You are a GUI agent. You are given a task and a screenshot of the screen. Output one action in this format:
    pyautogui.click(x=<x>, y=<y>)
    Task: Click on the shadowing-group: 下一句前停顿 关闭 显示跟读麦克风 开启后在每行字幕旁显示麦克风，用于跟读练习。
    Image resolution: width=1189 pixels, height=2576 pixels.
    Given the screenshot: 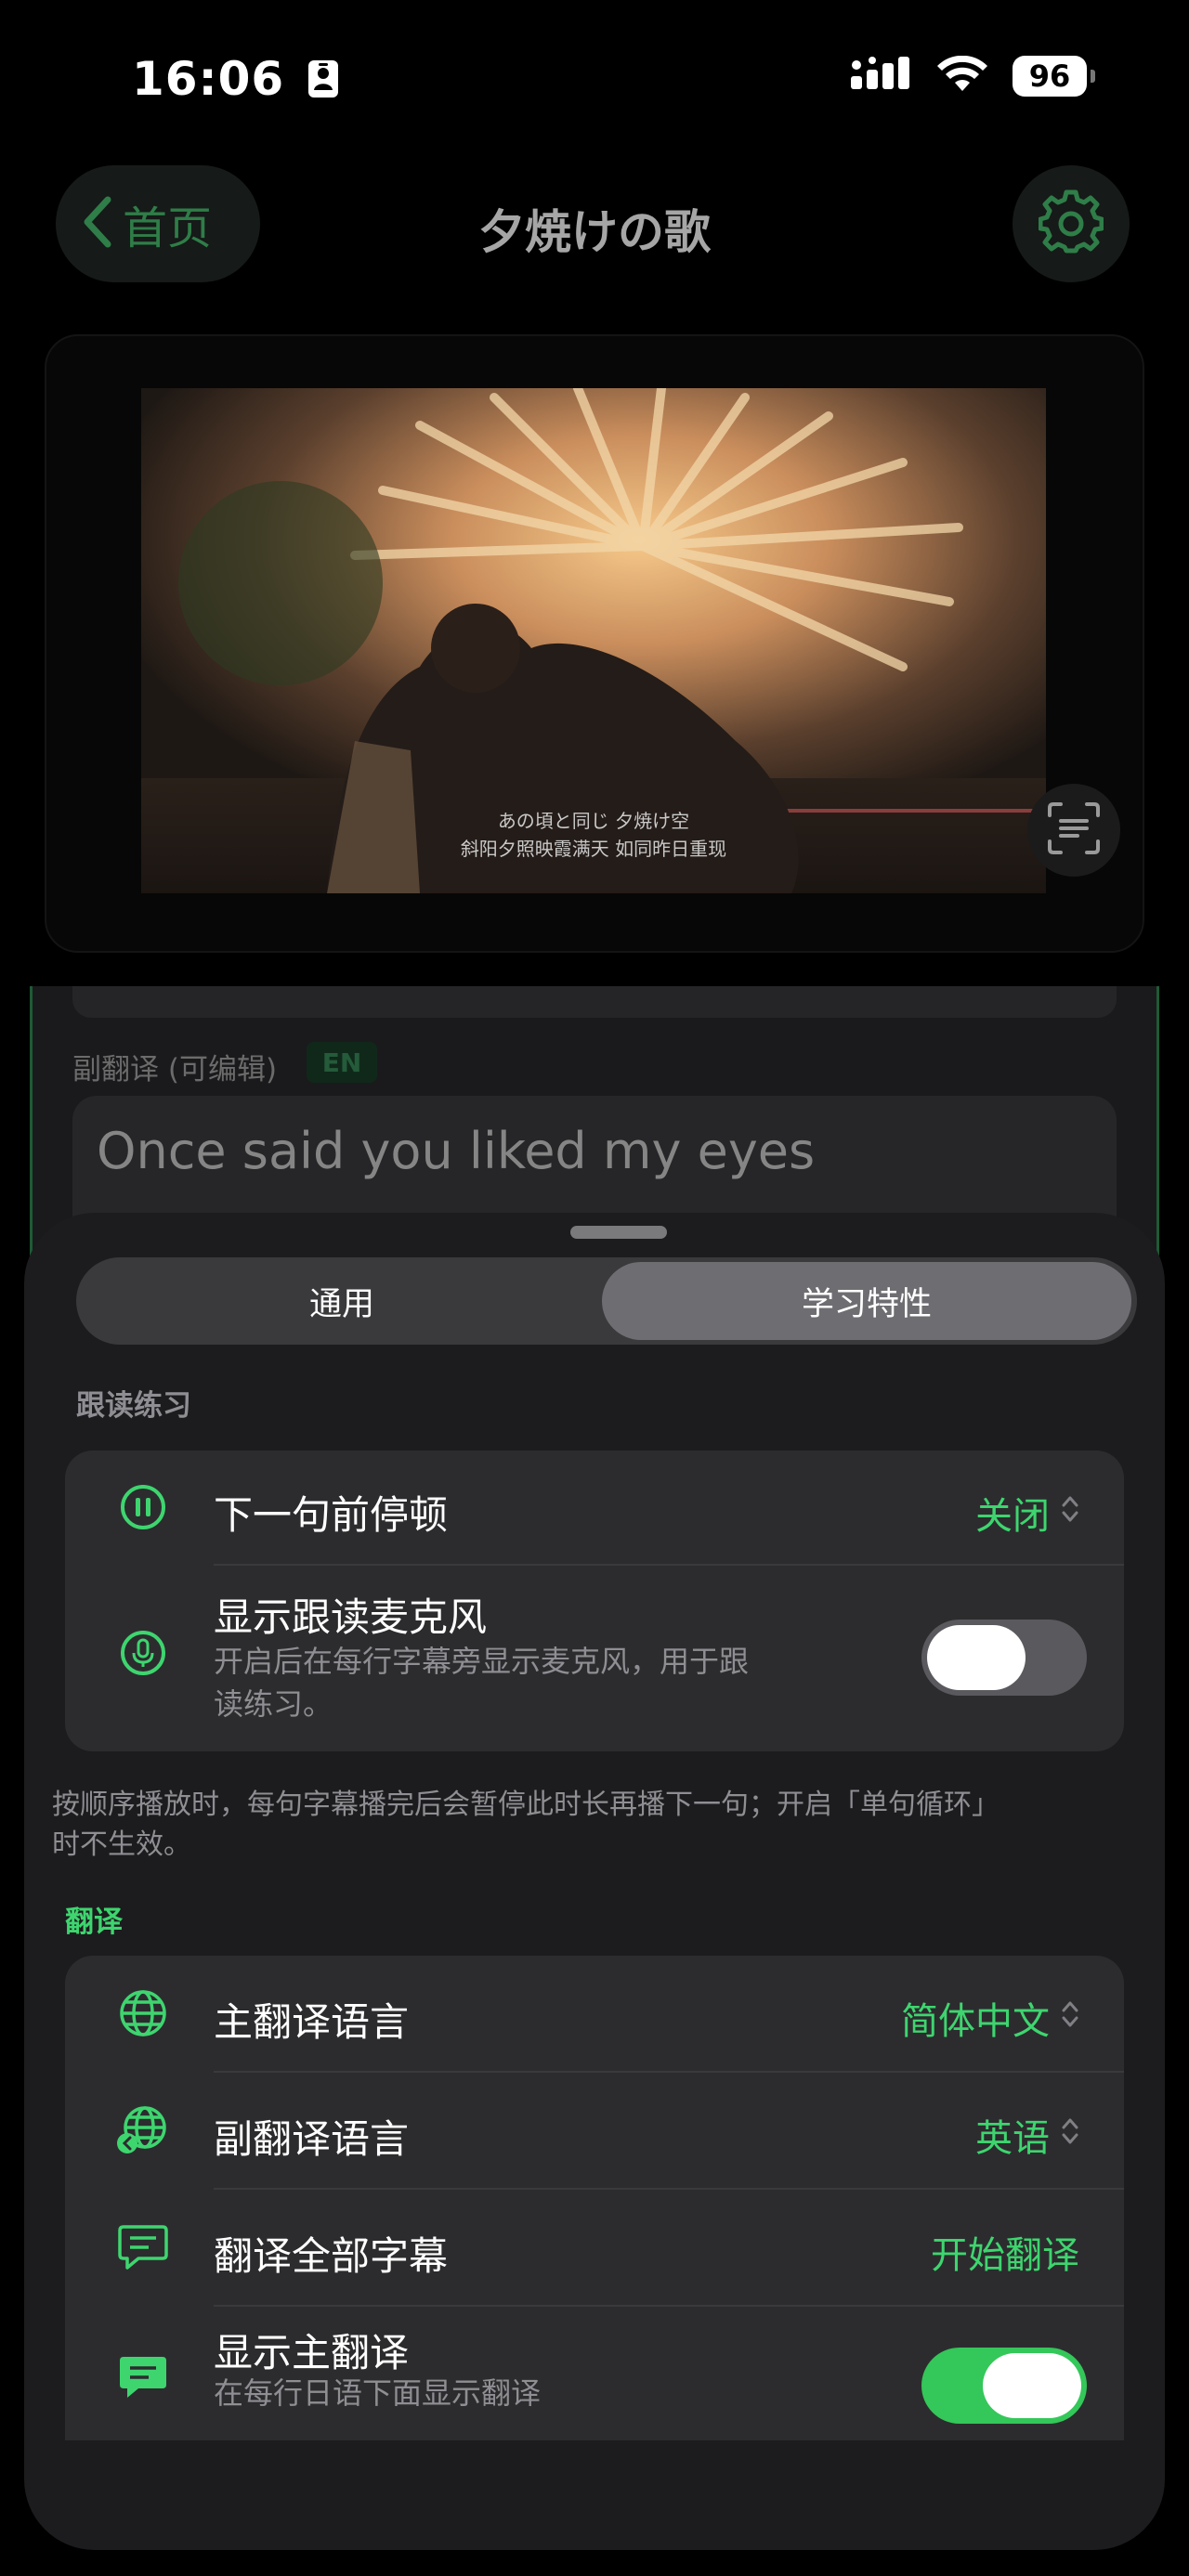 What is the action you would take?
    pyautogui.click(x=594, y=1601)
    